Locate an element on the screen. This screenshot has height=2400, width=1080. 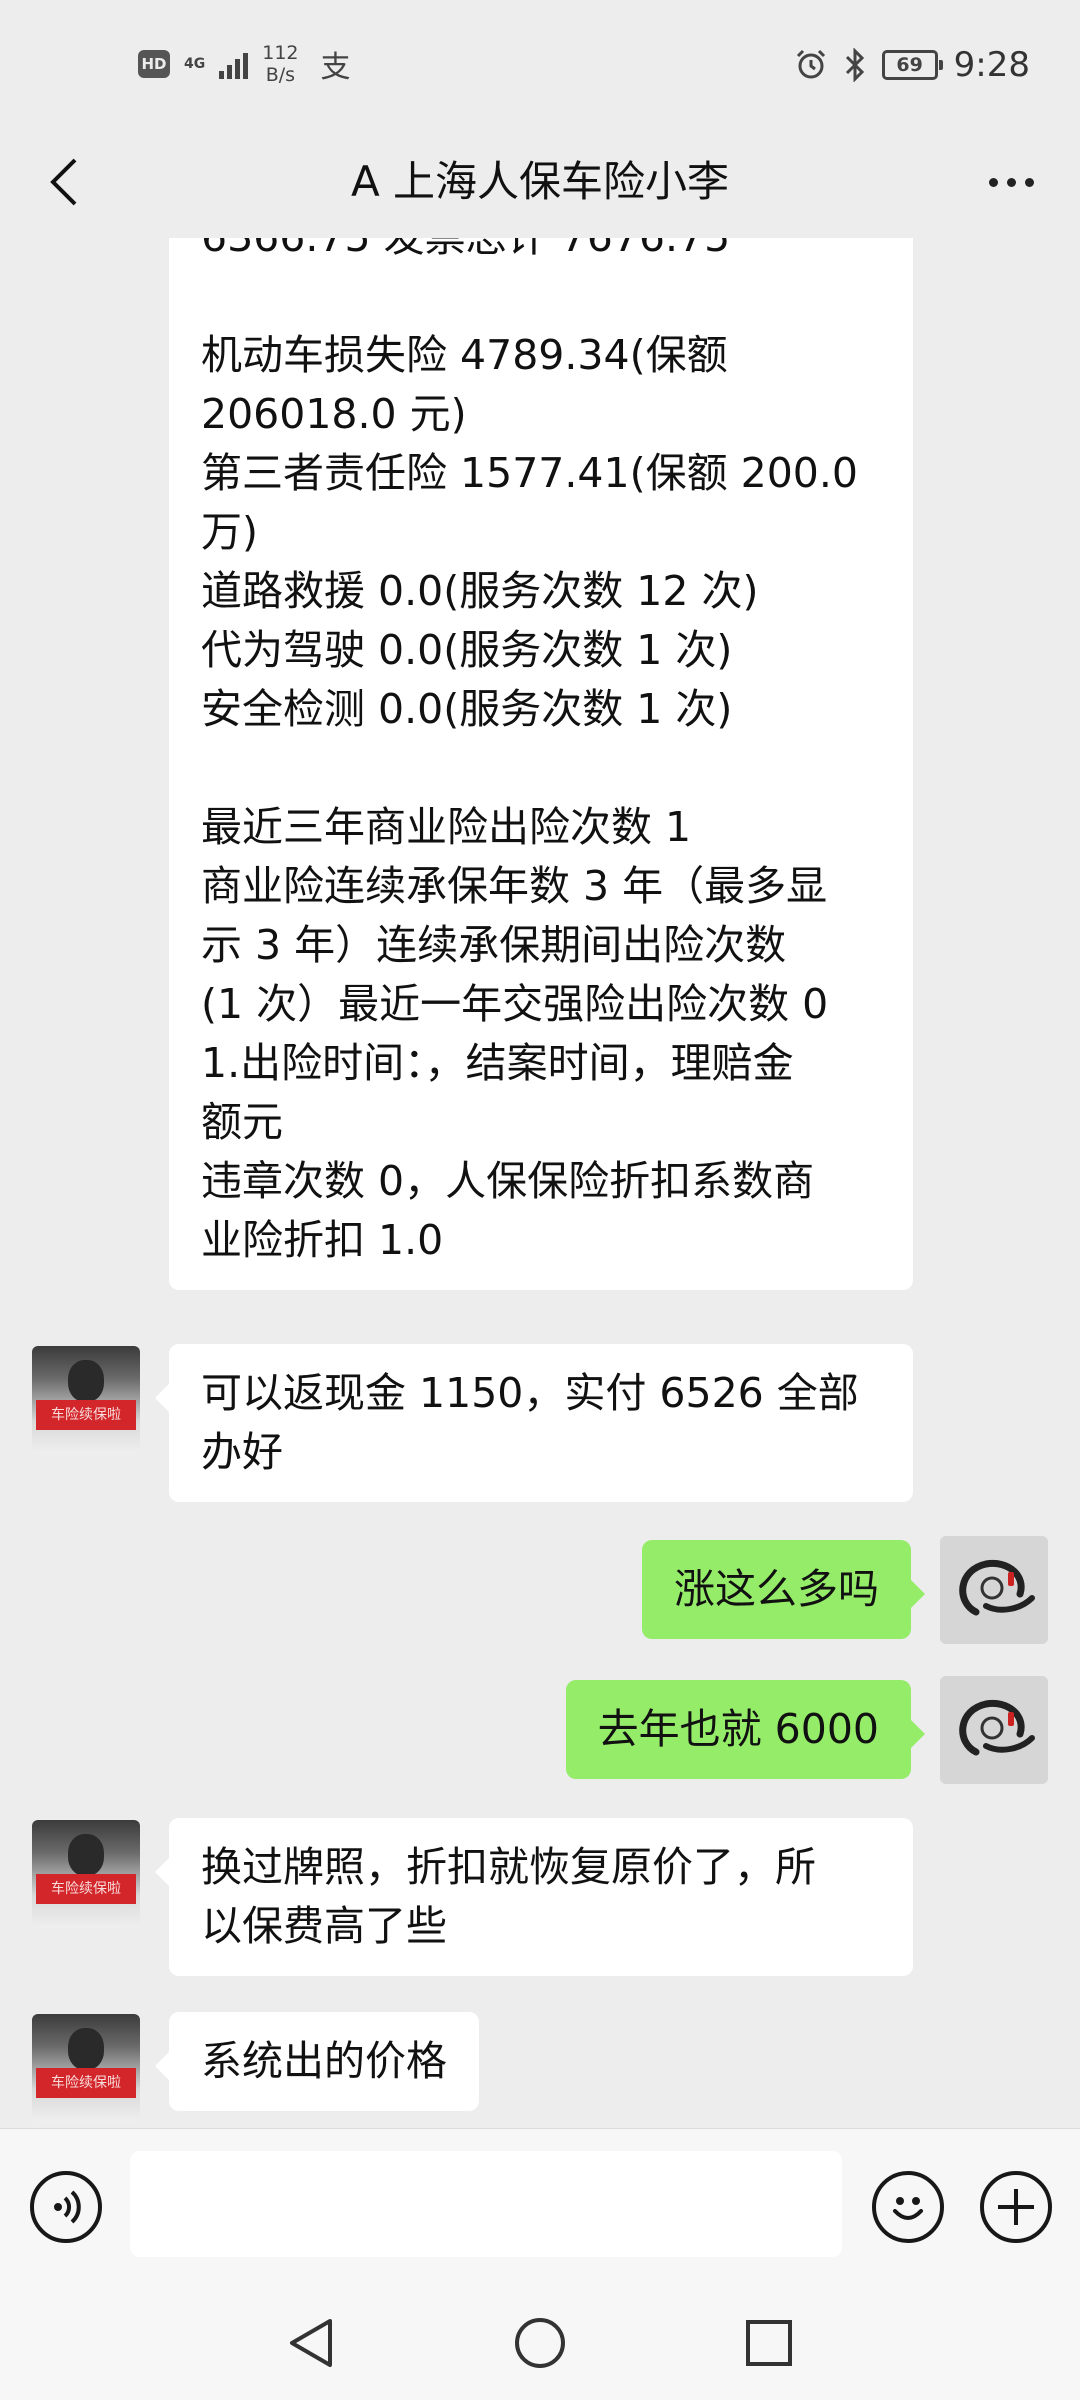
message-bubble-incoming: 系统出的价格 is located at coordinates (317, 2061).